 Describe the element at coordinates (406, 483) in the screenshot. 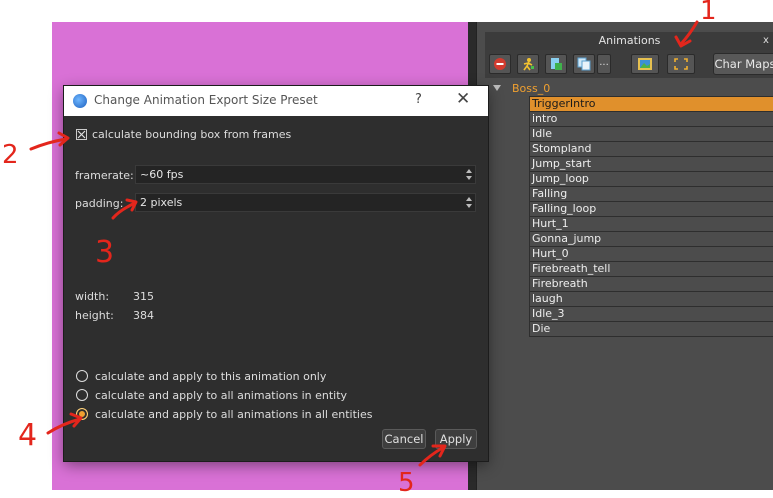

I see `annotation-number-5: 5` at that location.